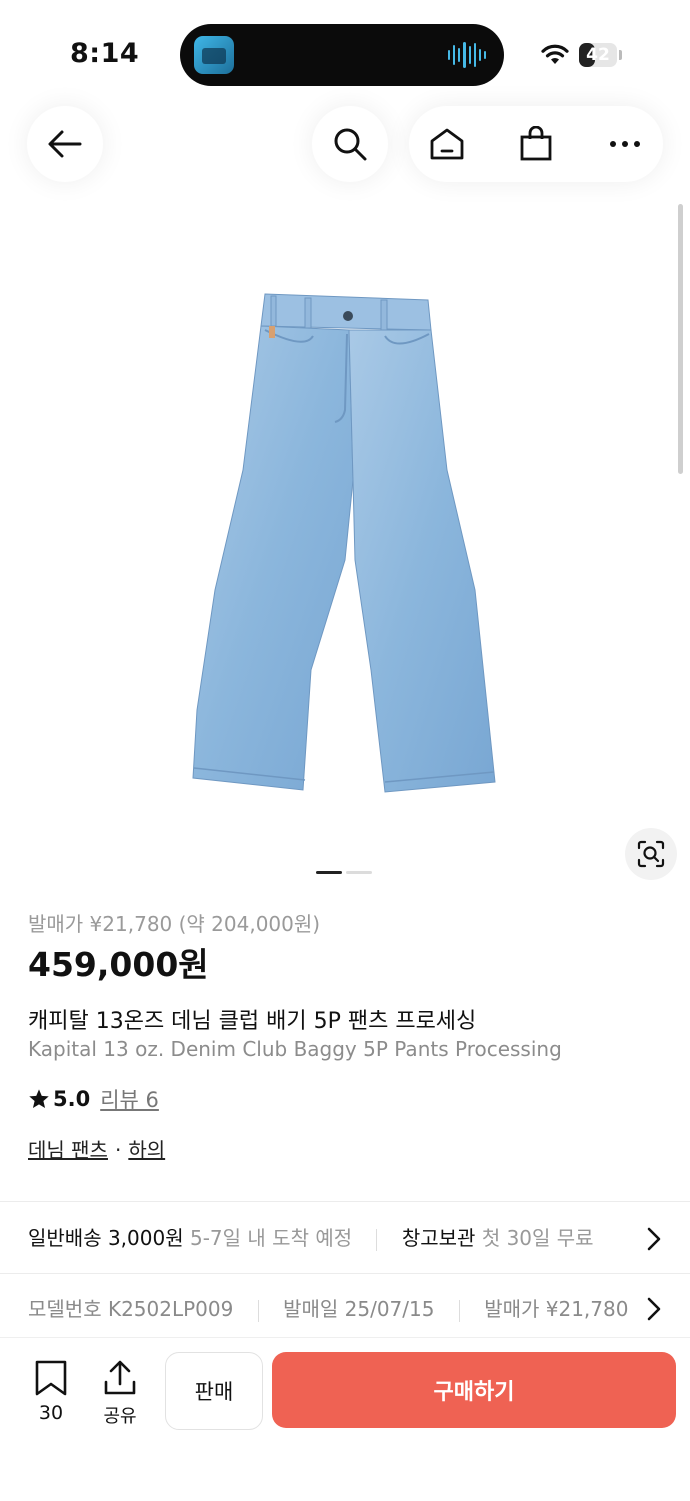 The width and height of the screenshot is (690, 1501). I want to click on category-denim-pants-link: 데님 팬츠, so click(68, 1150).